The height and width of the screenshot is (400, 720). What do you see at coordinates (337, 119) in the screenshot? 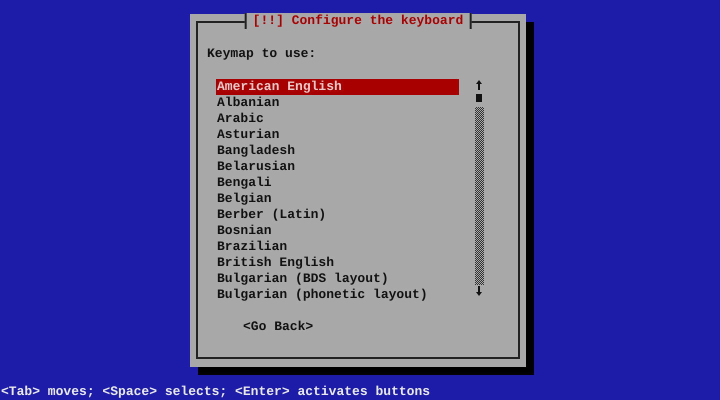
I see `keymap-item: Arabic` at bounding box center [337, 119].